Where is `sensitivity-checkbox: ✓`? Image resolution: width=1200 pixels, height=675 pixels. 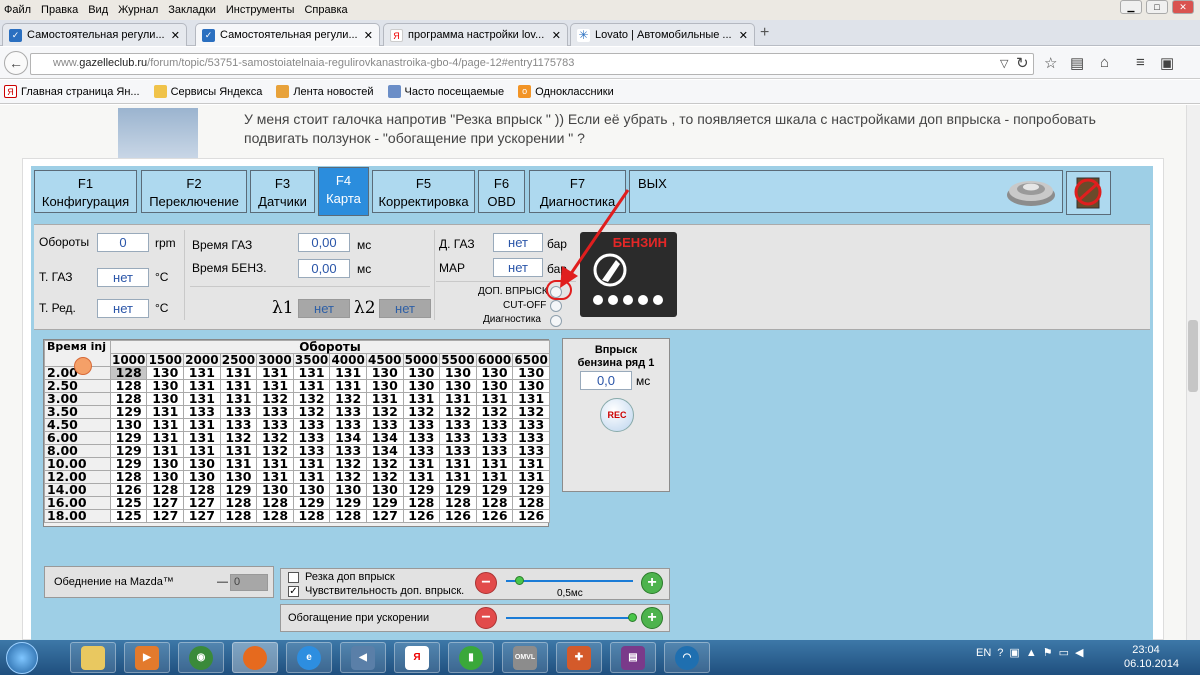 sensitivity-checkbox: ✓ is located at coordinates (293, 591).